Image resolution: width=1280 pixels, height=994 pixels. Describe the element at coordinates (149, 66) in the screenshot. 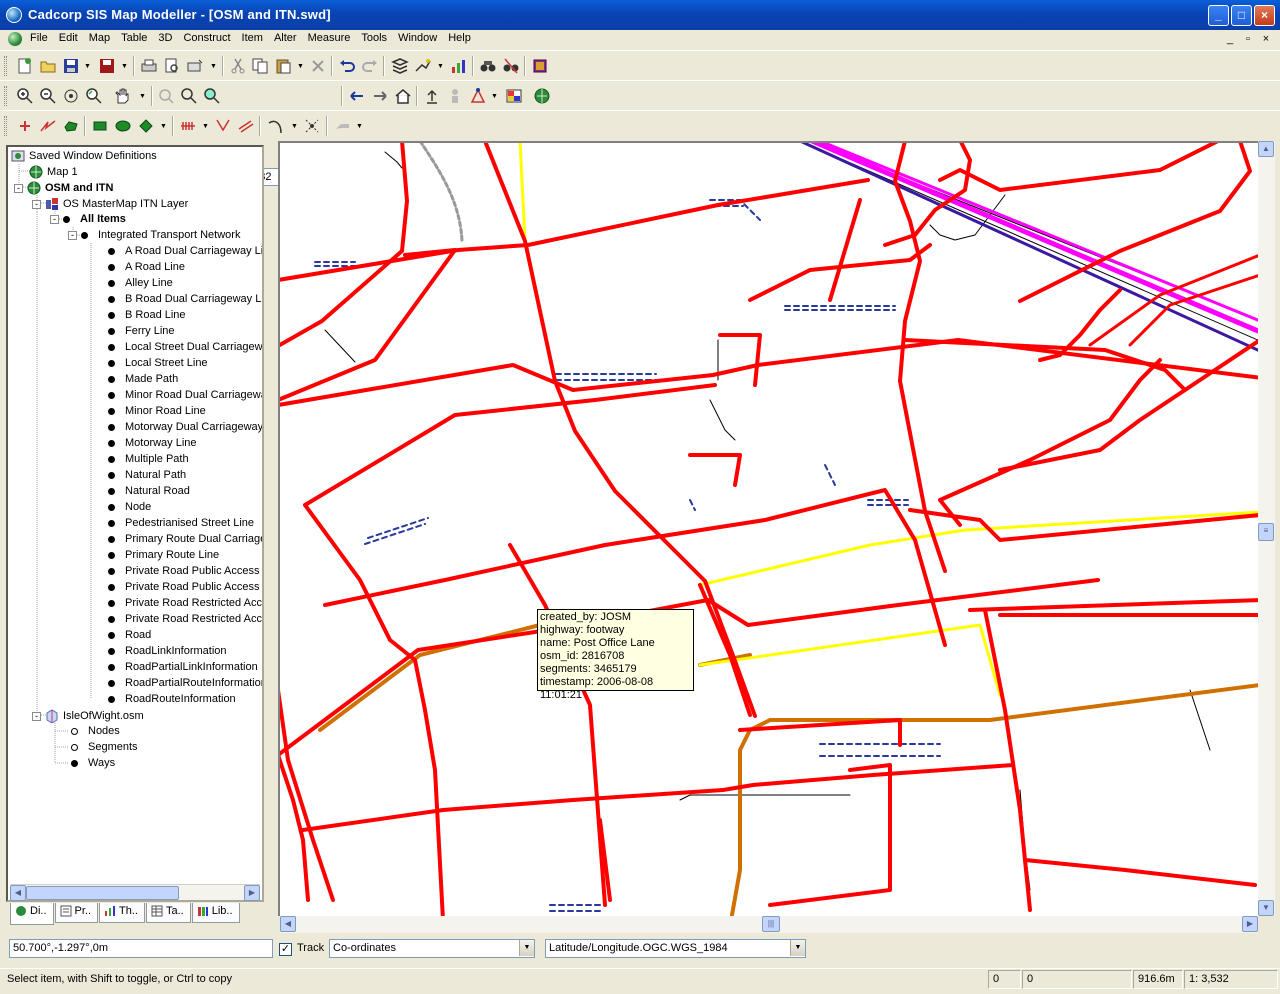

I see `print-icon` at that location.